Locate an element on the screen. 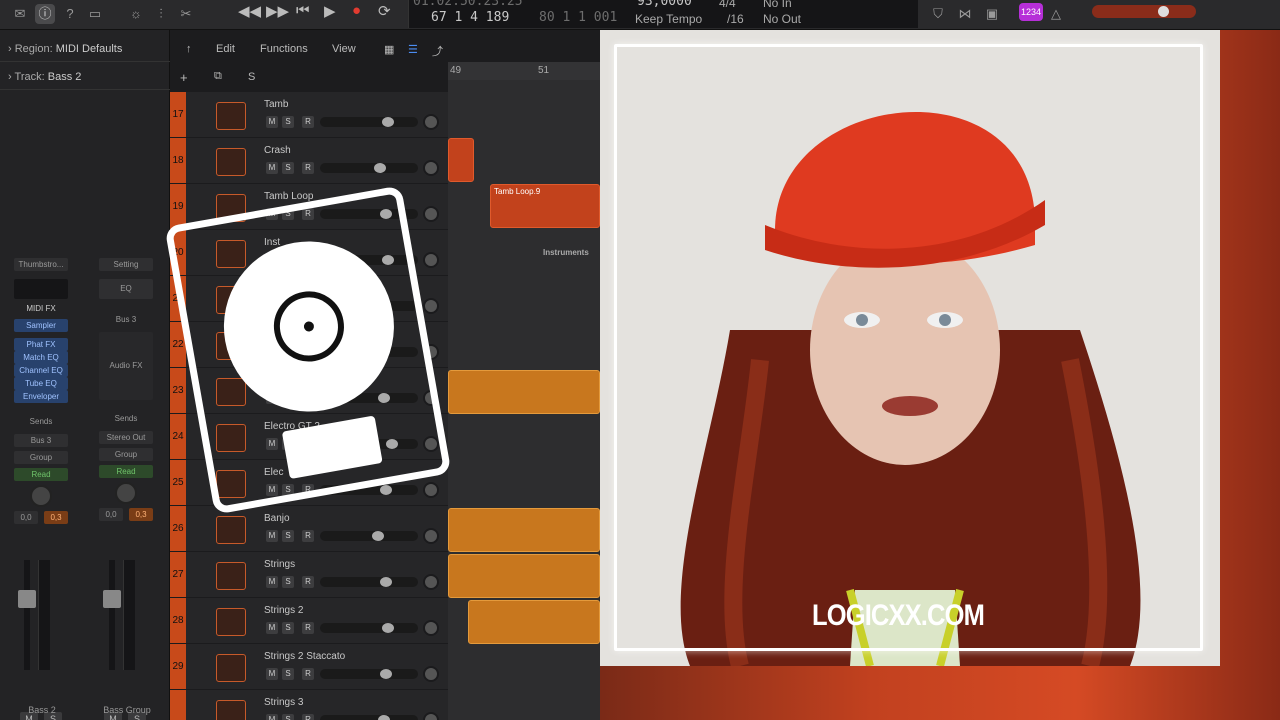 The height and width of the screenshot is (720, 1280). region-inspector: › Region: MIDI Defaults is located at coordinates (85, 49).